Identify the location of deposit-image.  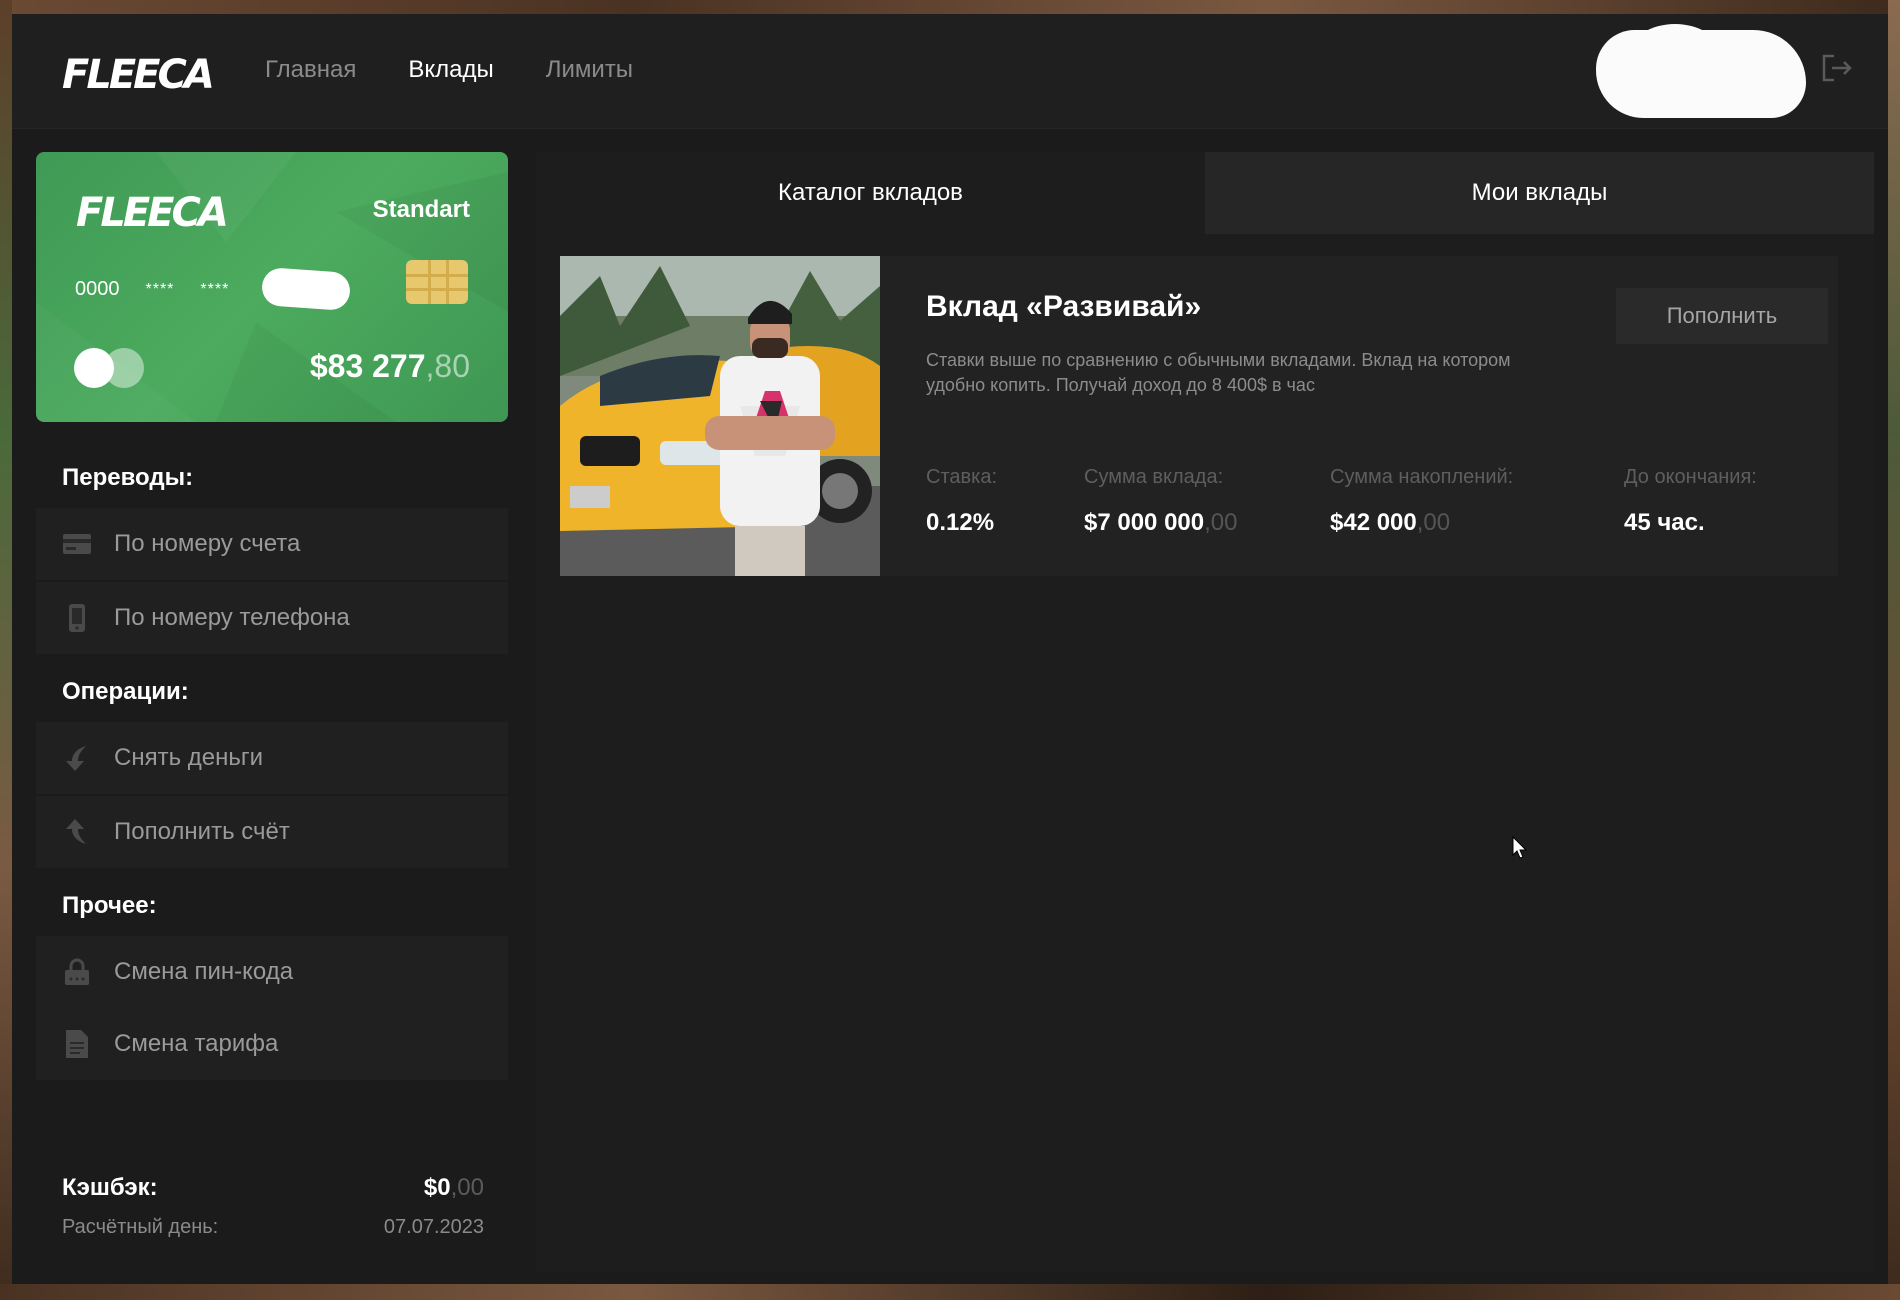
(720, 416).